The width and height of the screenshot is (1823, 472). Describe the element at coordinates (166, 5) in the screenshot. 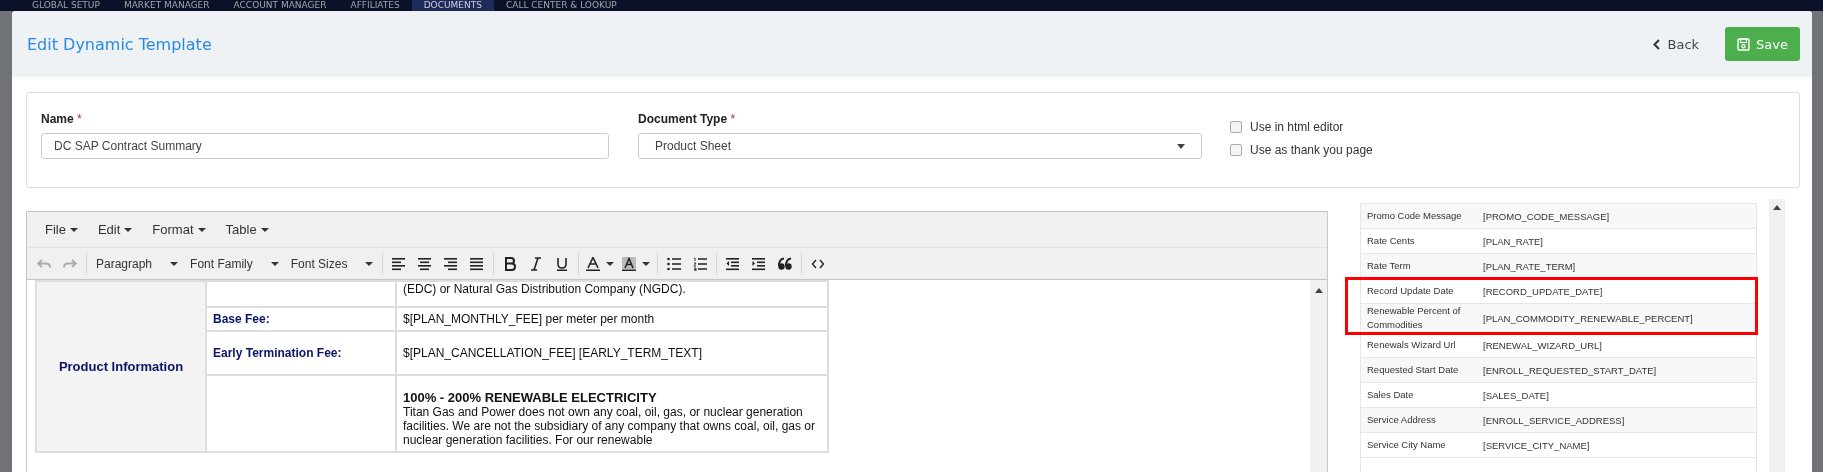

I see `nav-tab: MARKET MANAGER` at that location.